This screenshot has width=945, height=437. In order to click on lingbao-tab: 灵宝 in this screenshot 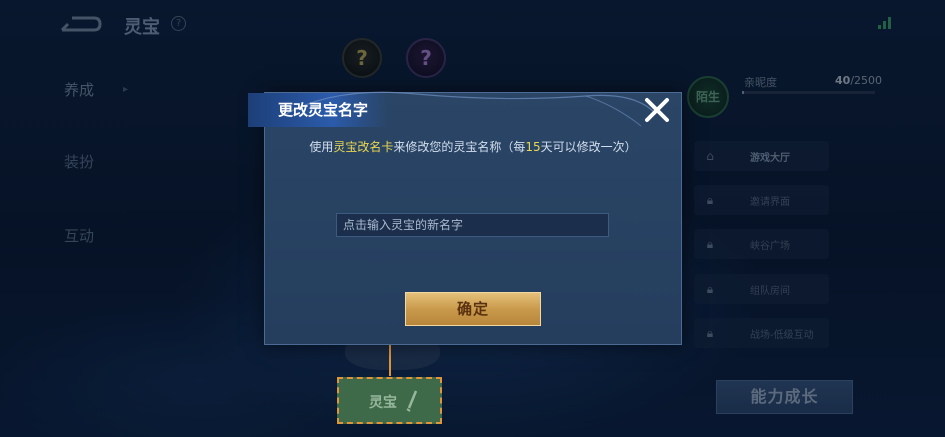, I will do `click(389, 400)`.